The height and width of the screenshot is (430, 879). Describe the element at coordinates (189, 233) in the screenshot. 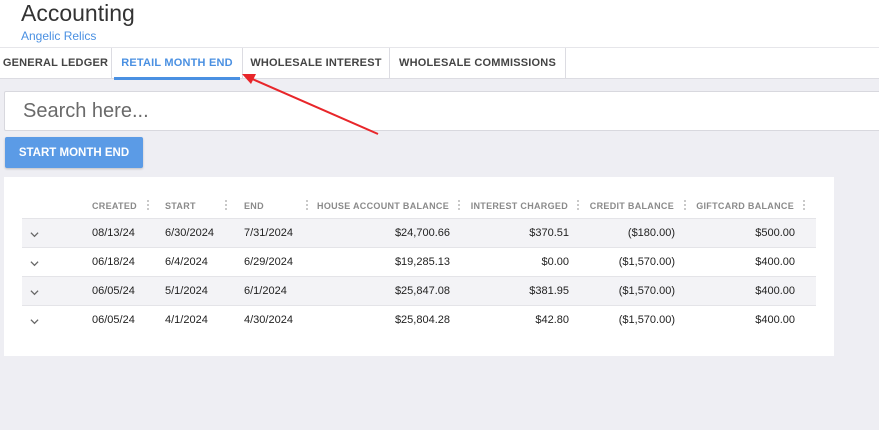

I see `cell-start: 6/30/2024` at that location.